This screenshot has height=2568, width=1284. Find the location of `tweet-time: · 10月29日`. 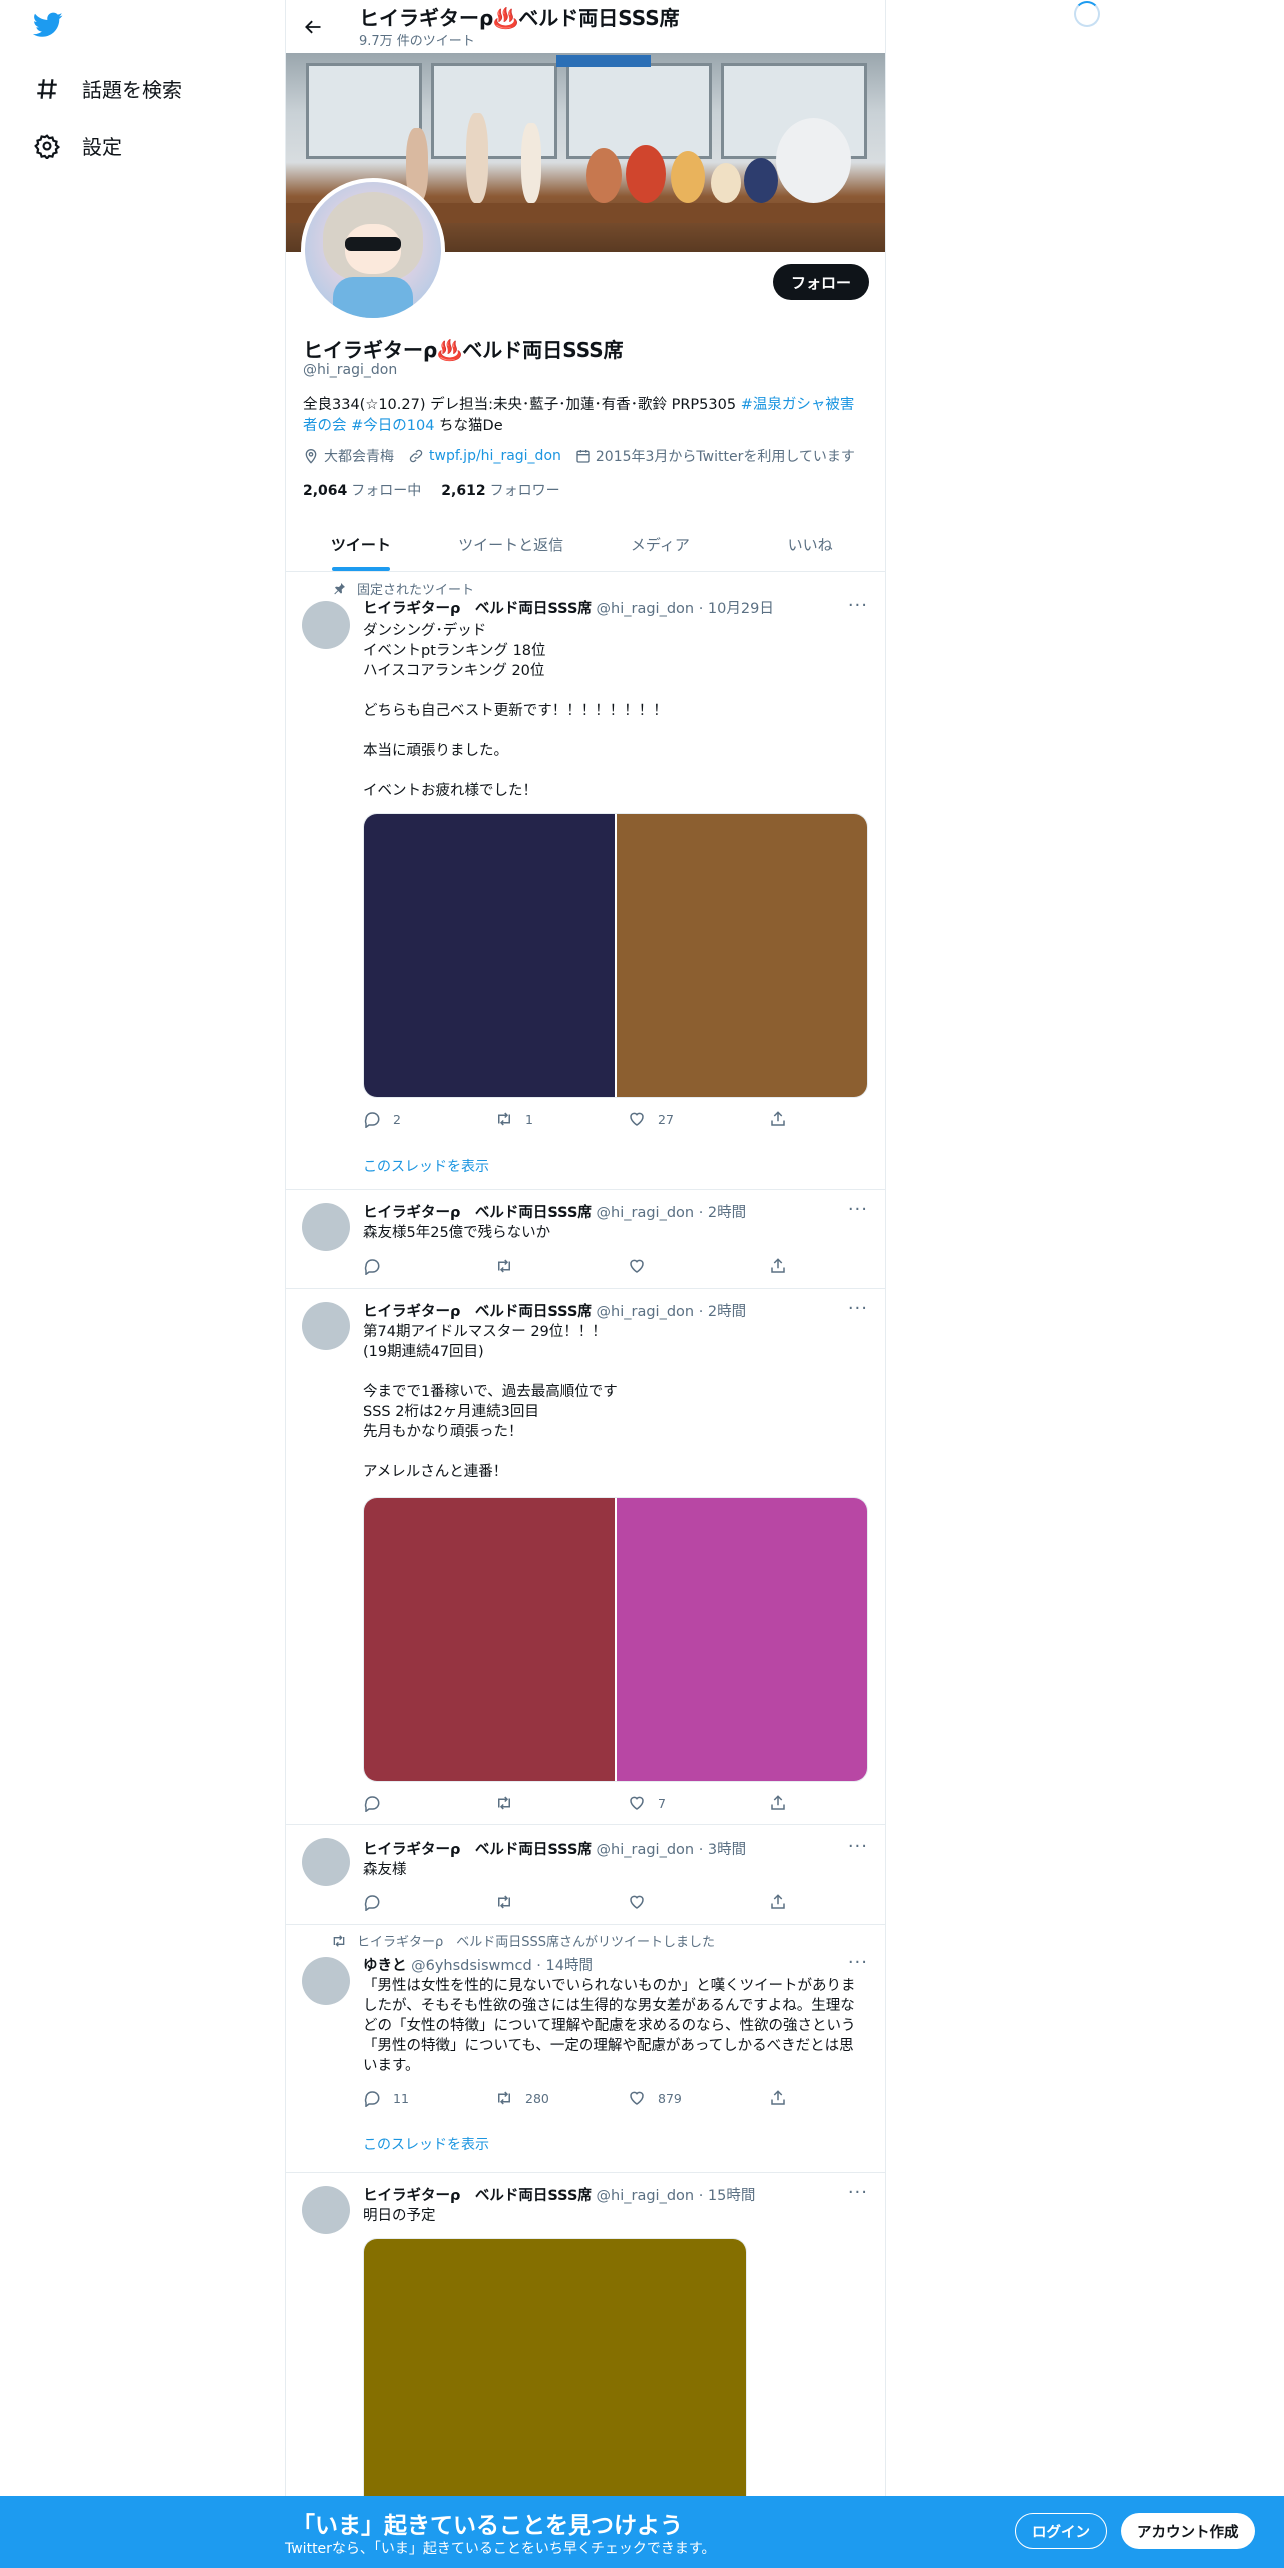

tweet-time: · 10月29日 is located at coordinates (736, 609).